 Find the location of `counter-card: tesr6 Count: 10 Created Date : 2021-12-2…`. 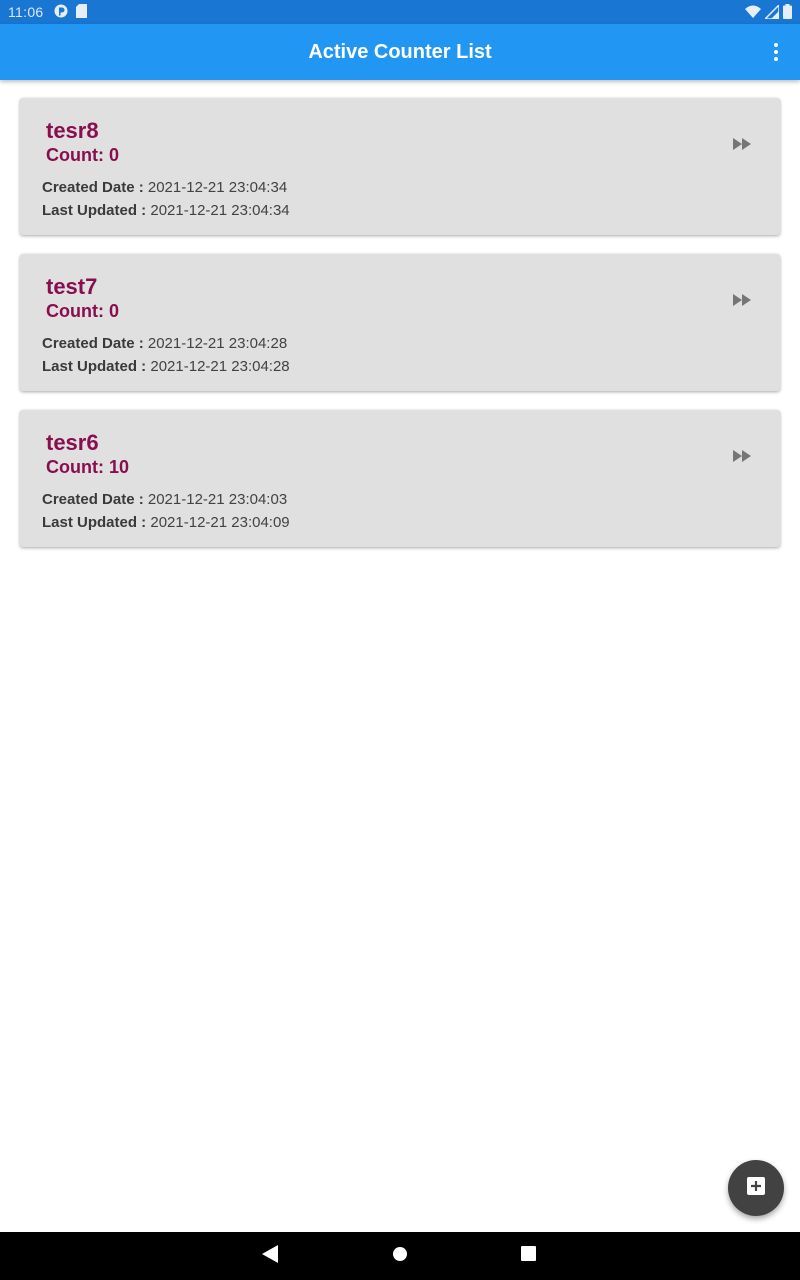

counter-card: tesr6 Count: 10 Created Date : 2021-12-2… is located at coordinates (400, 478).